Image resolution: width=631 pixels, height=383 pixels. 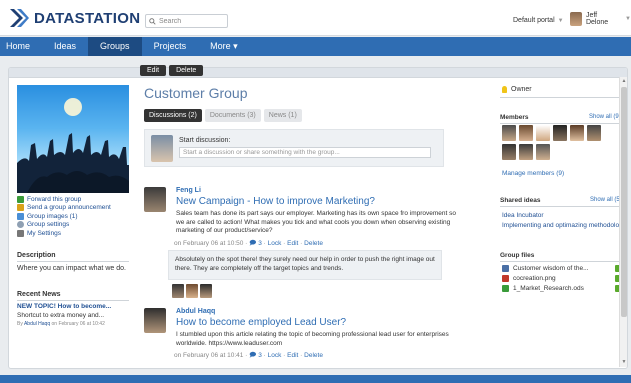 I want to click on post-title-link: New Campaign - How to improve Marketing?, so click(x=275, y=201).